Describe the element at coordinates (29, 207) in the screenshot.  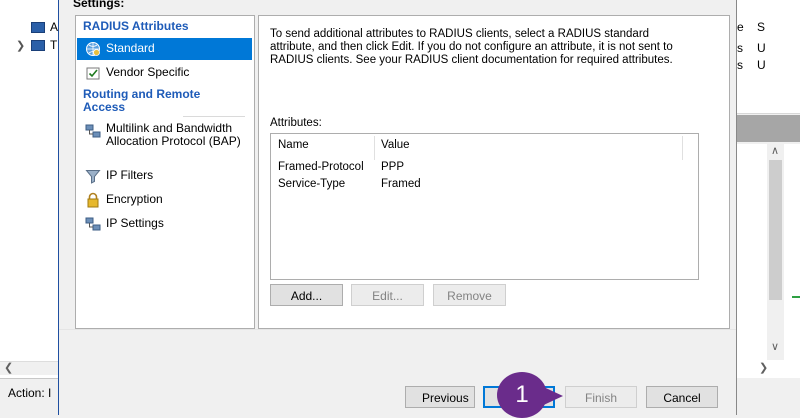
I see `console-tree-pane: A ❯ T` at that location.